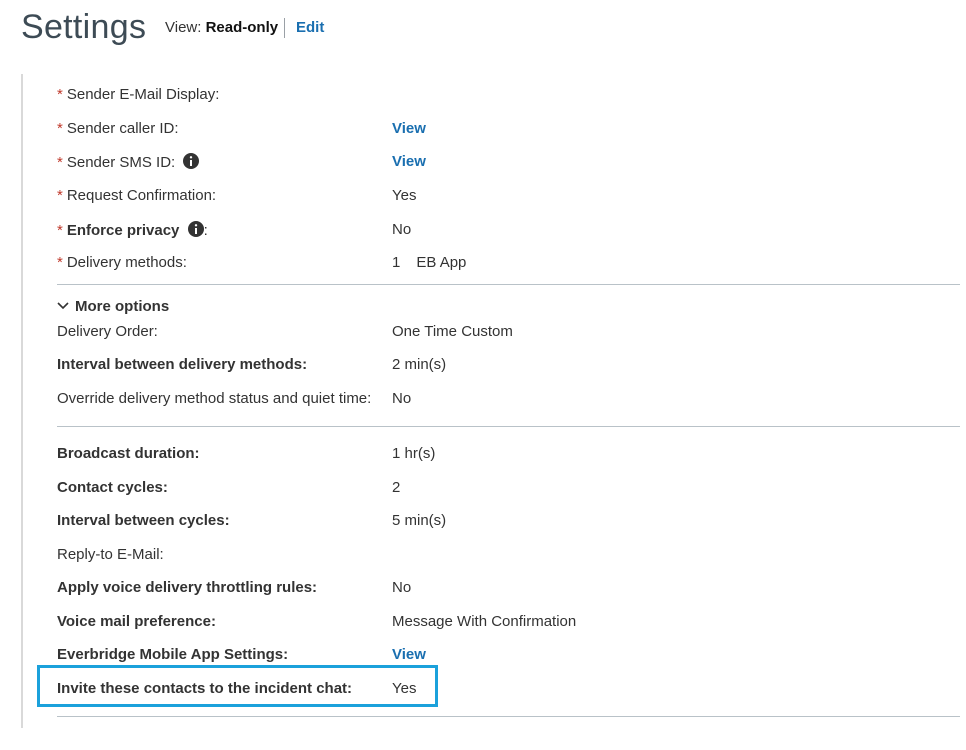 The height and width of the screenshot is (750, 966). Describe the element at coordinates (409, 654) in the screenshot. I see `mobile-app-settings-view-link: View` at that location.